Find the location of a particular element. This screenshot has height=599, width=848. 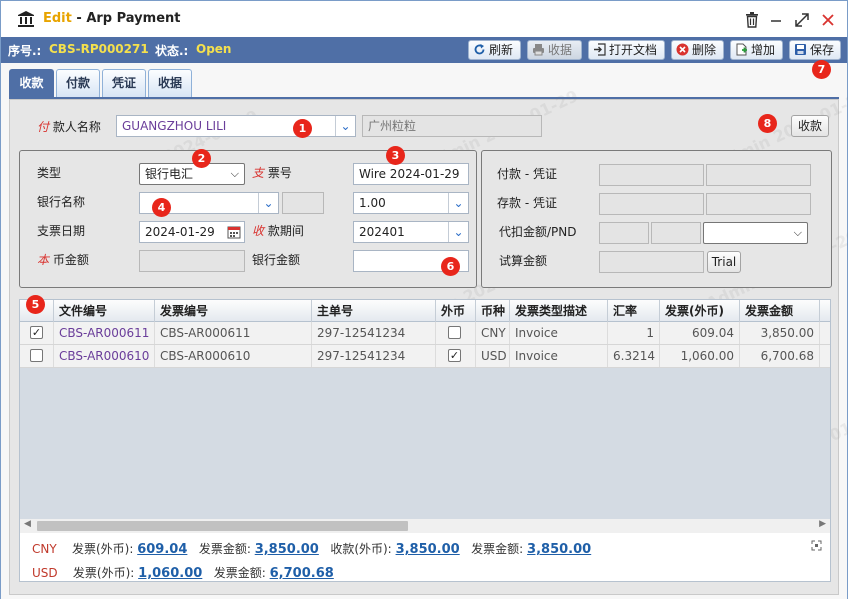

status-label: 状态.: is located at coordinates (172, 51).